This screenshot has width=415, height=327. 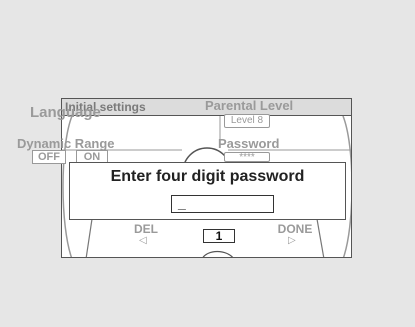 I want to click on password-option: Password, so click(x=248, y=143).